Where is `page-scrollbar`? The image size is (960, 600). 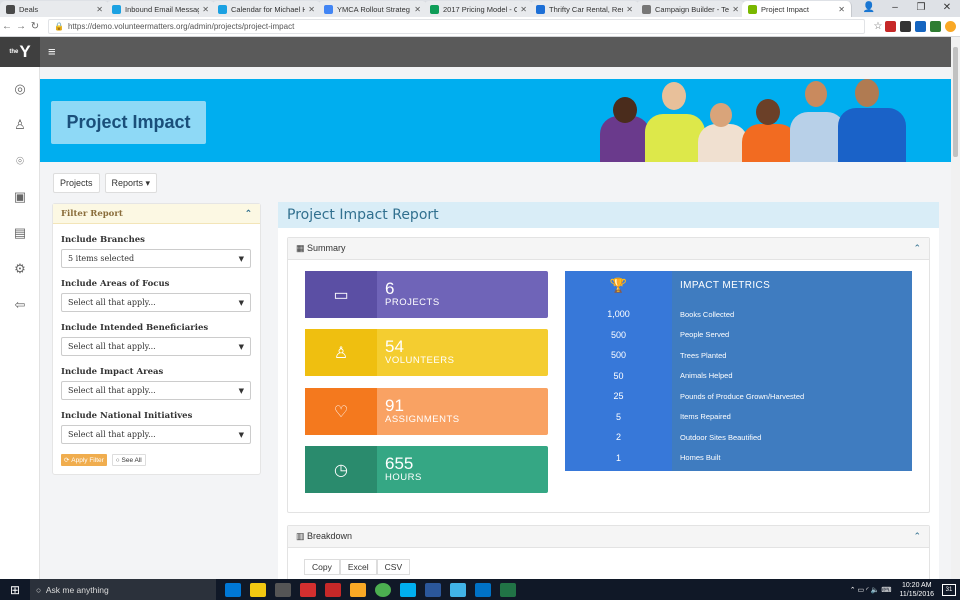 page-scrollbar is located at coordinates (955, 308).